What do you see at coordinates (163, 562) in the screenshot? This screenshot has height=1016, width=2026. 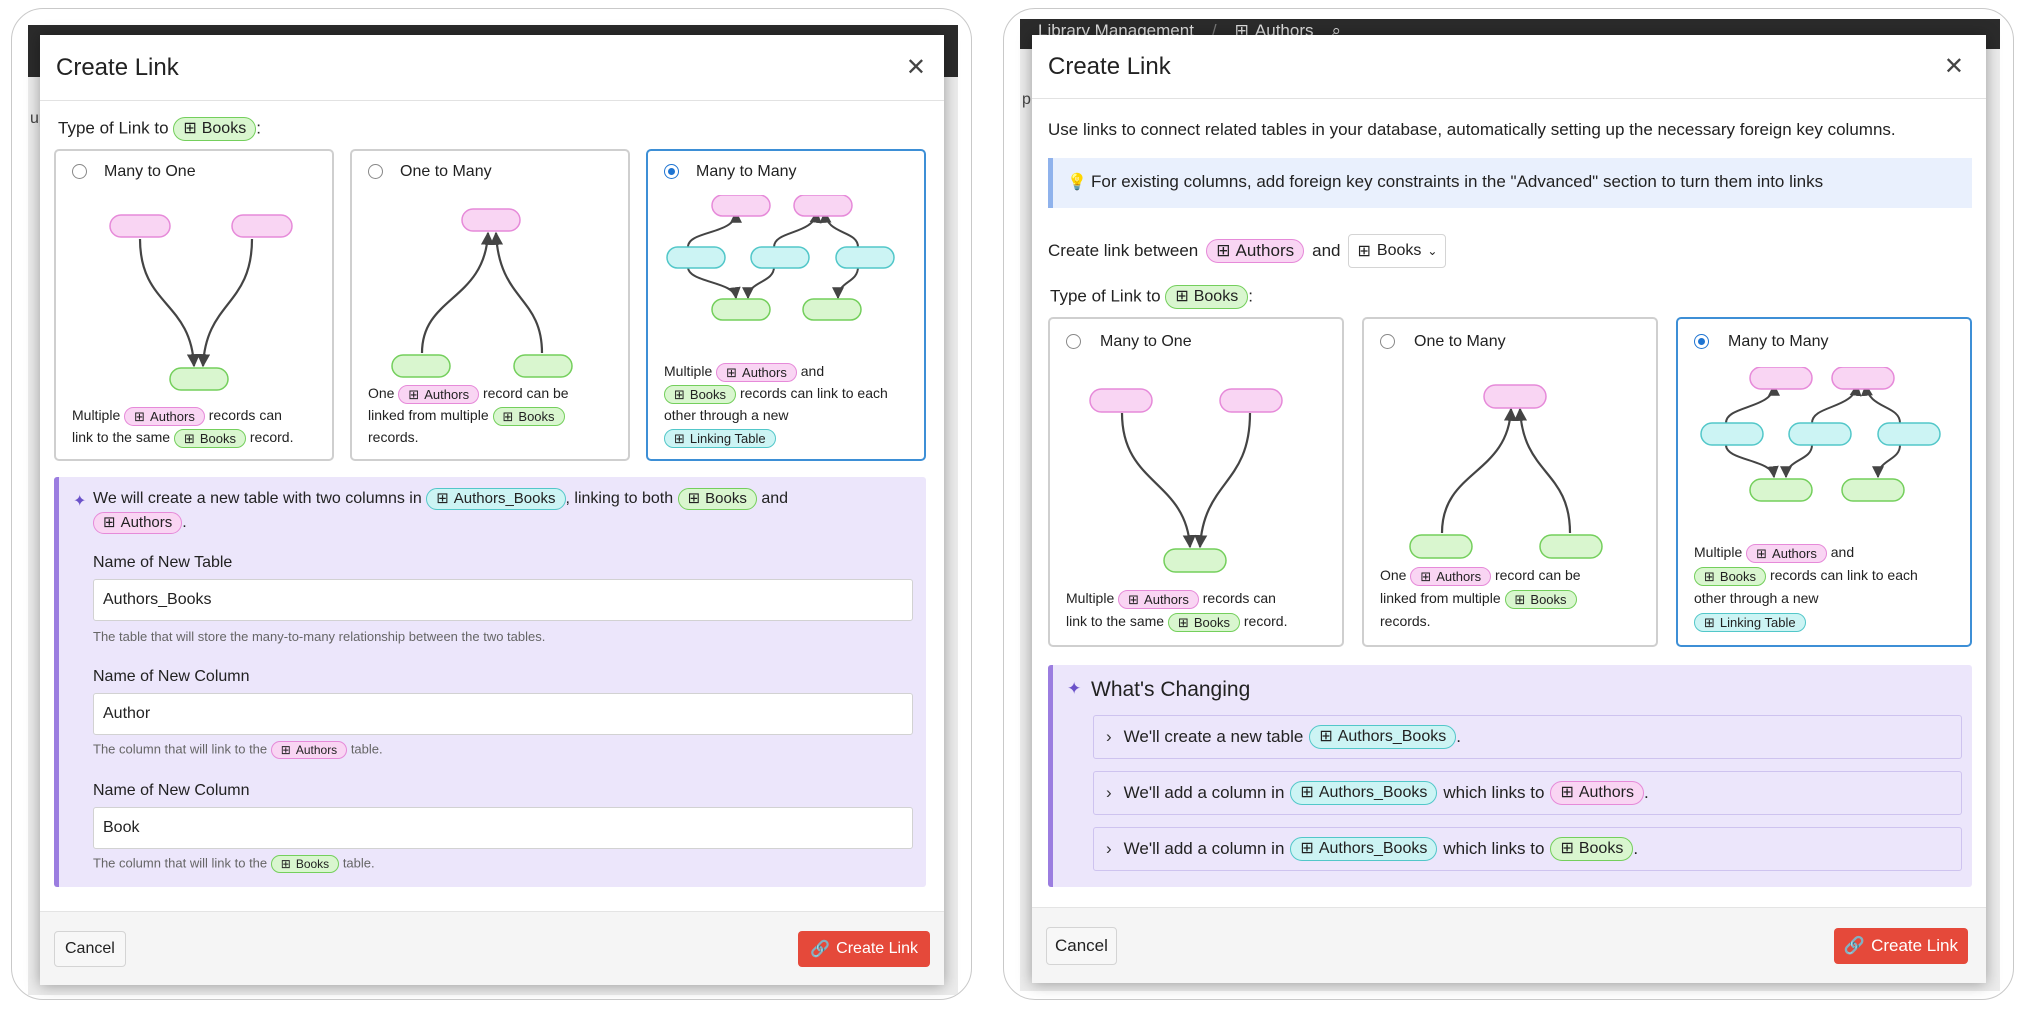 I see `table-name-label: Name of New Table` at bounding box center [163, 562].